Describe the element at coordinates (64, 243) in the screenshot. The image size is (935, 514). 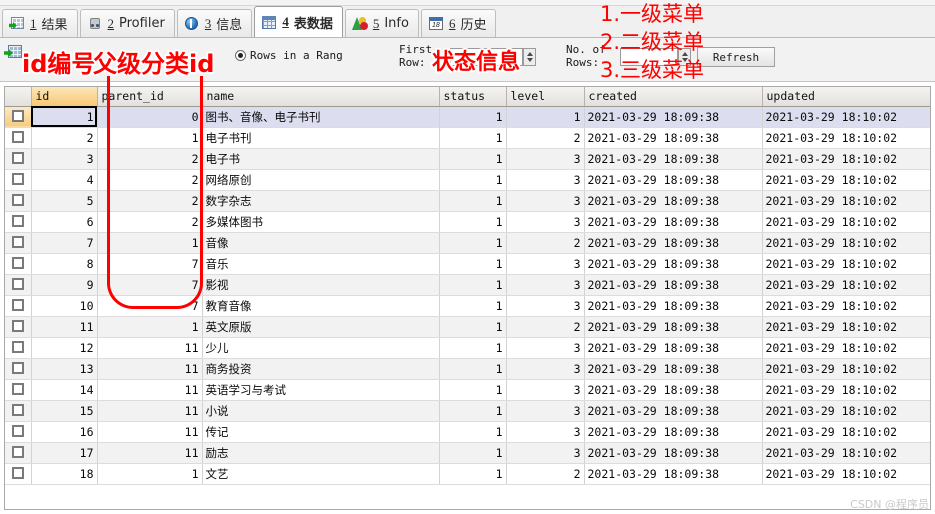
I see `cell-id: 7` at that location.